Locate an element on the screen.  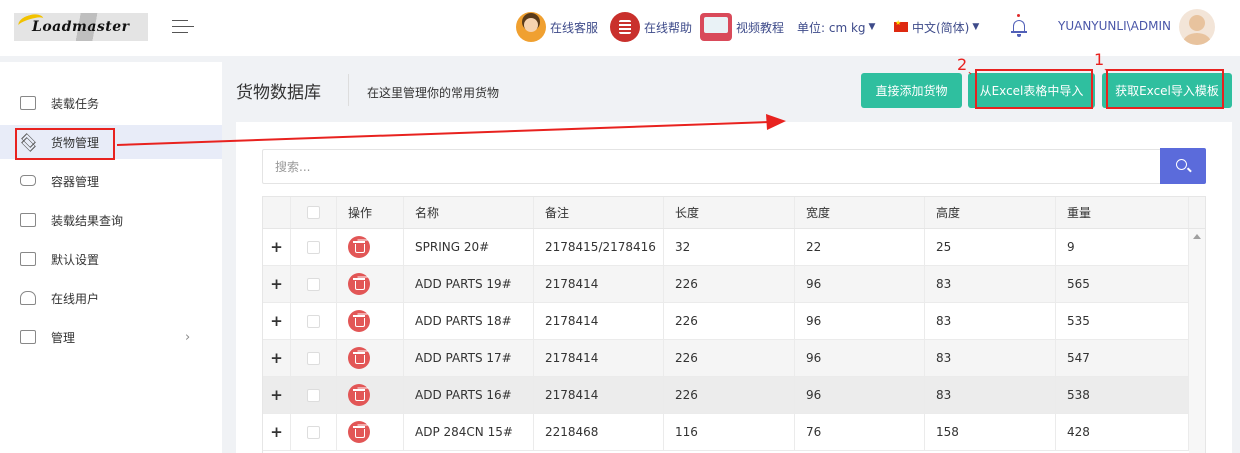
column-header-weight: 重量 is located at coordinates (1122, 212).